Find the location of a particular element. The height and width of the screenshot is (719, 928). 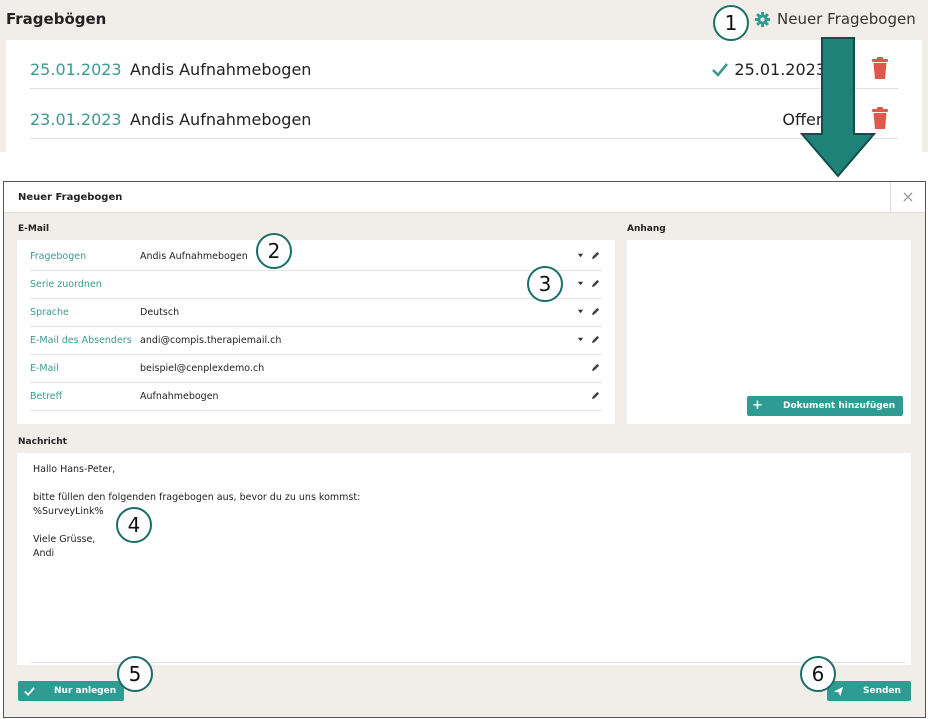

divider is located at coordinates (468, 662).